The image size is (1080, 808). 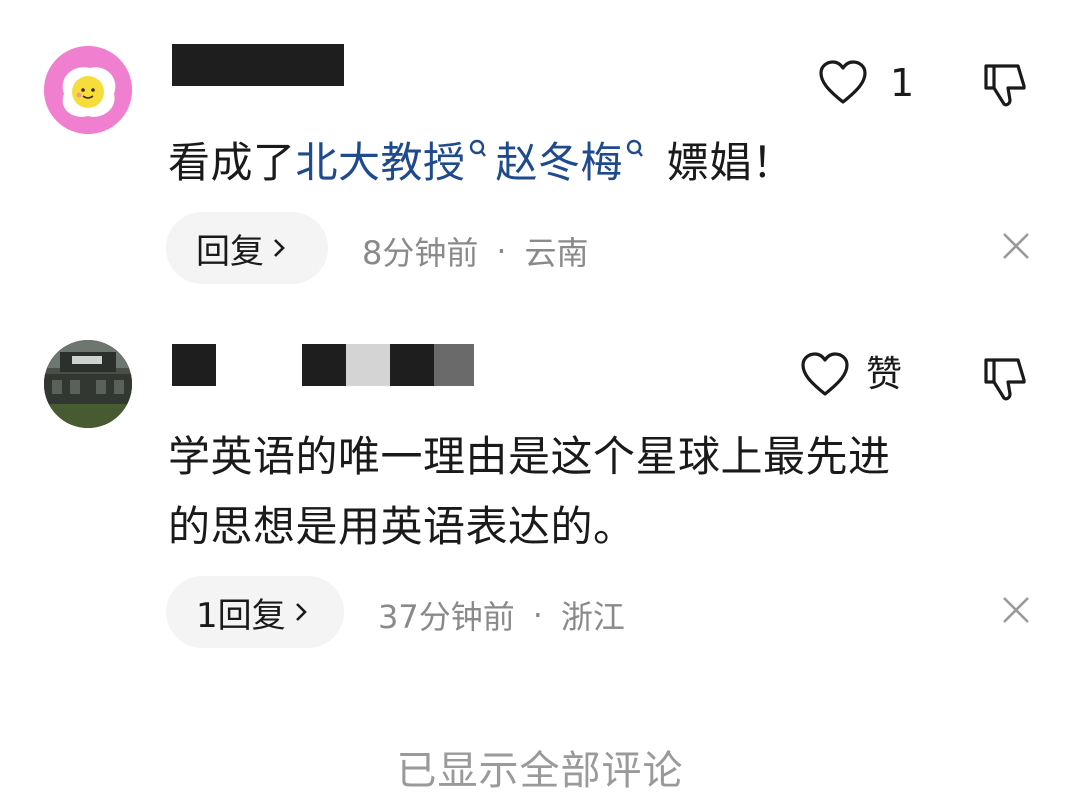 I want to click on reply-button: 回复, so click(x=247, y=248).